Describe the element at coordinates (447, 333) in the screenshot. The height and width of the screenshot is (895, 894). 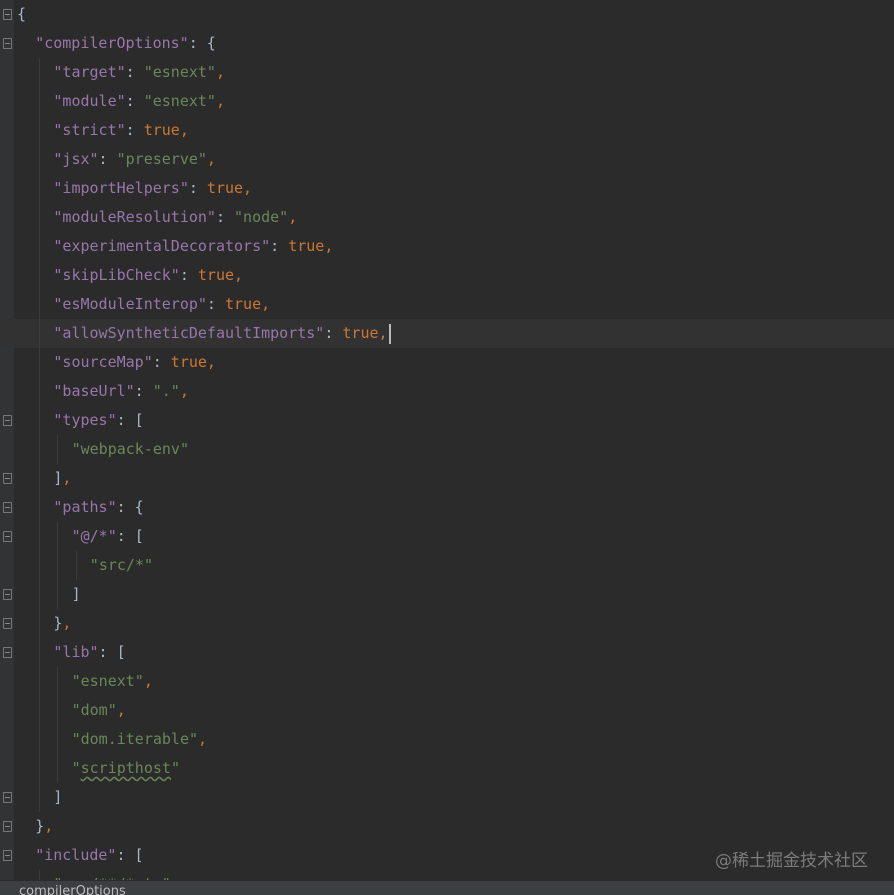
I see `code-line: "allowSyntheticDefaultImports": true,` at that location.